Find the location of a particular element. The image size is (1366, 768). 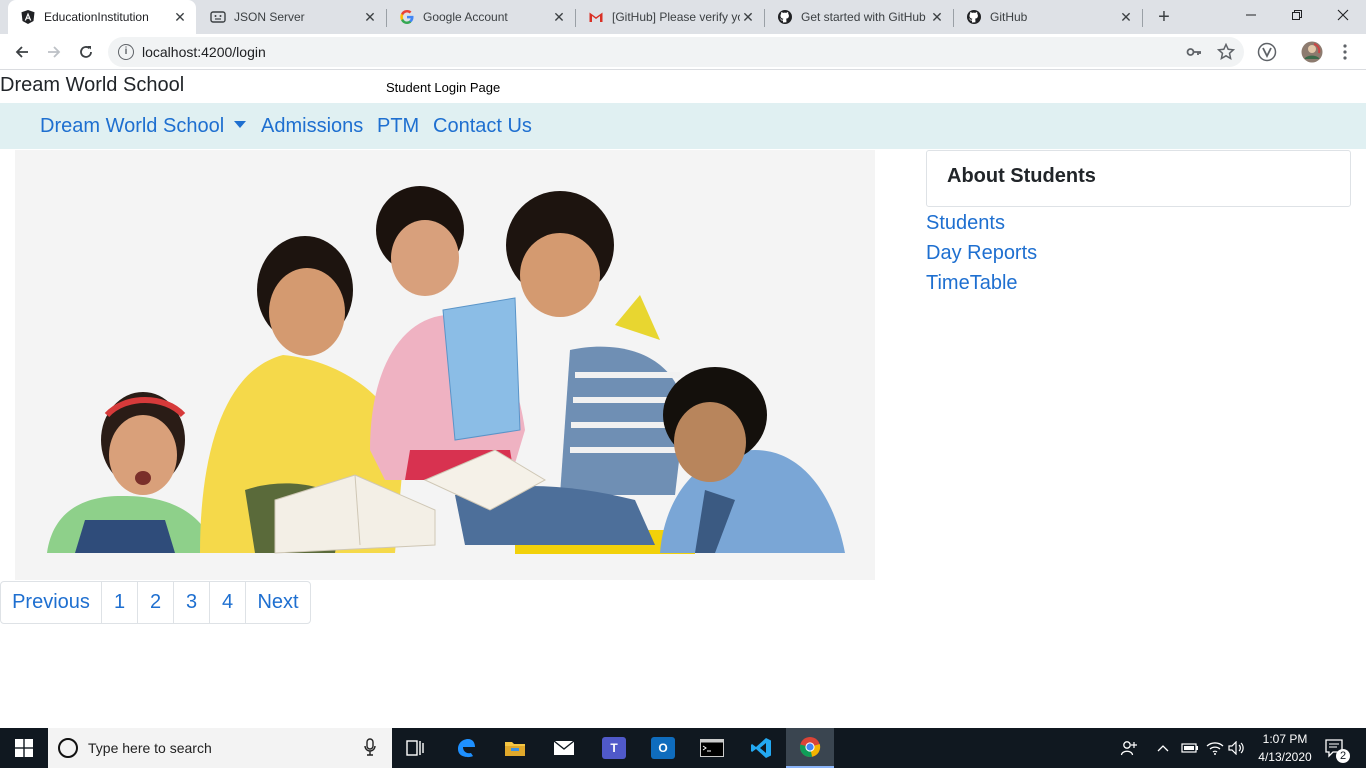

nav-link-ptm: PTM is located at coordinates (398, 126).